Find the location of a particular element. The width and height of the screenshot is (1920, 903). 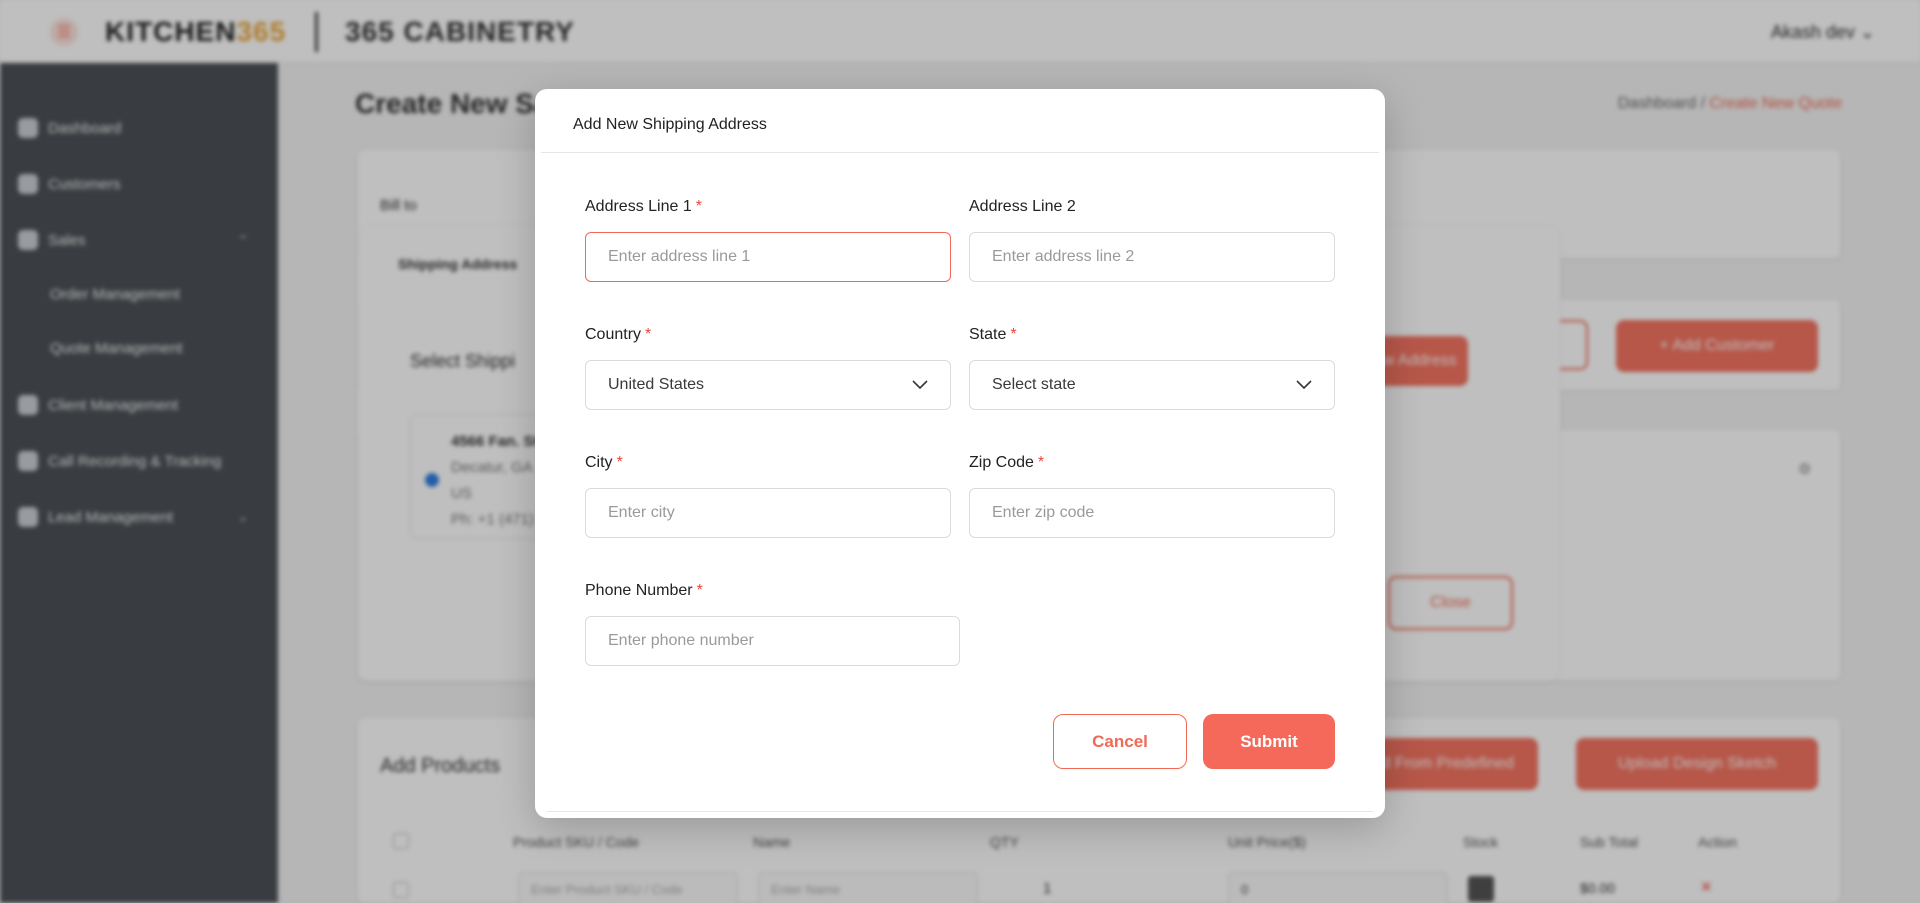

address-line1-label: Address Line 1 * is located at coordinates (643, 206).